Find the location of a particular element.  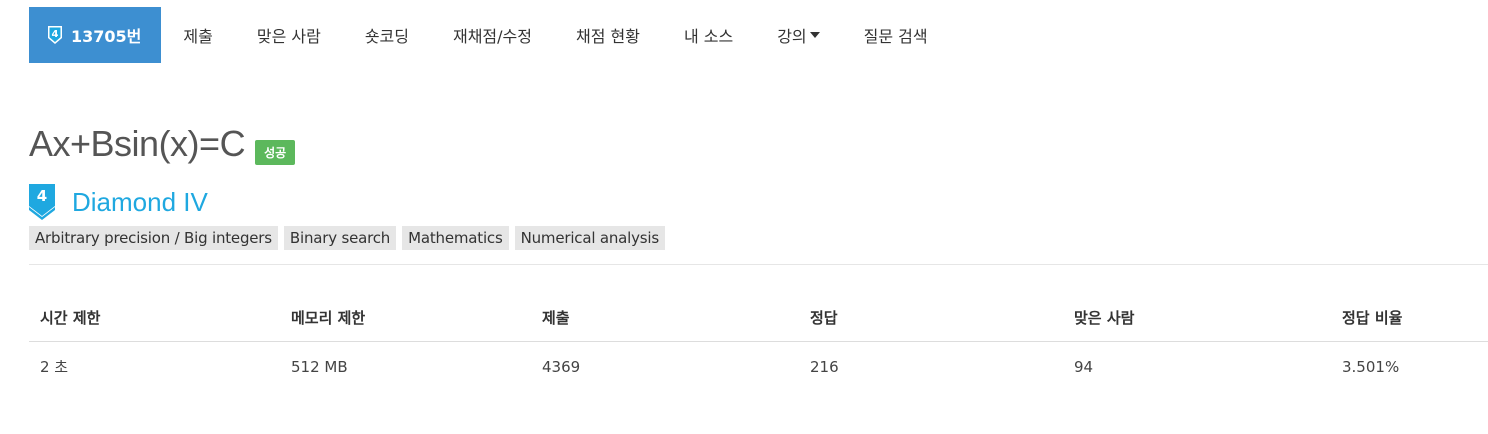

divider is located at coordinates (758, 264).